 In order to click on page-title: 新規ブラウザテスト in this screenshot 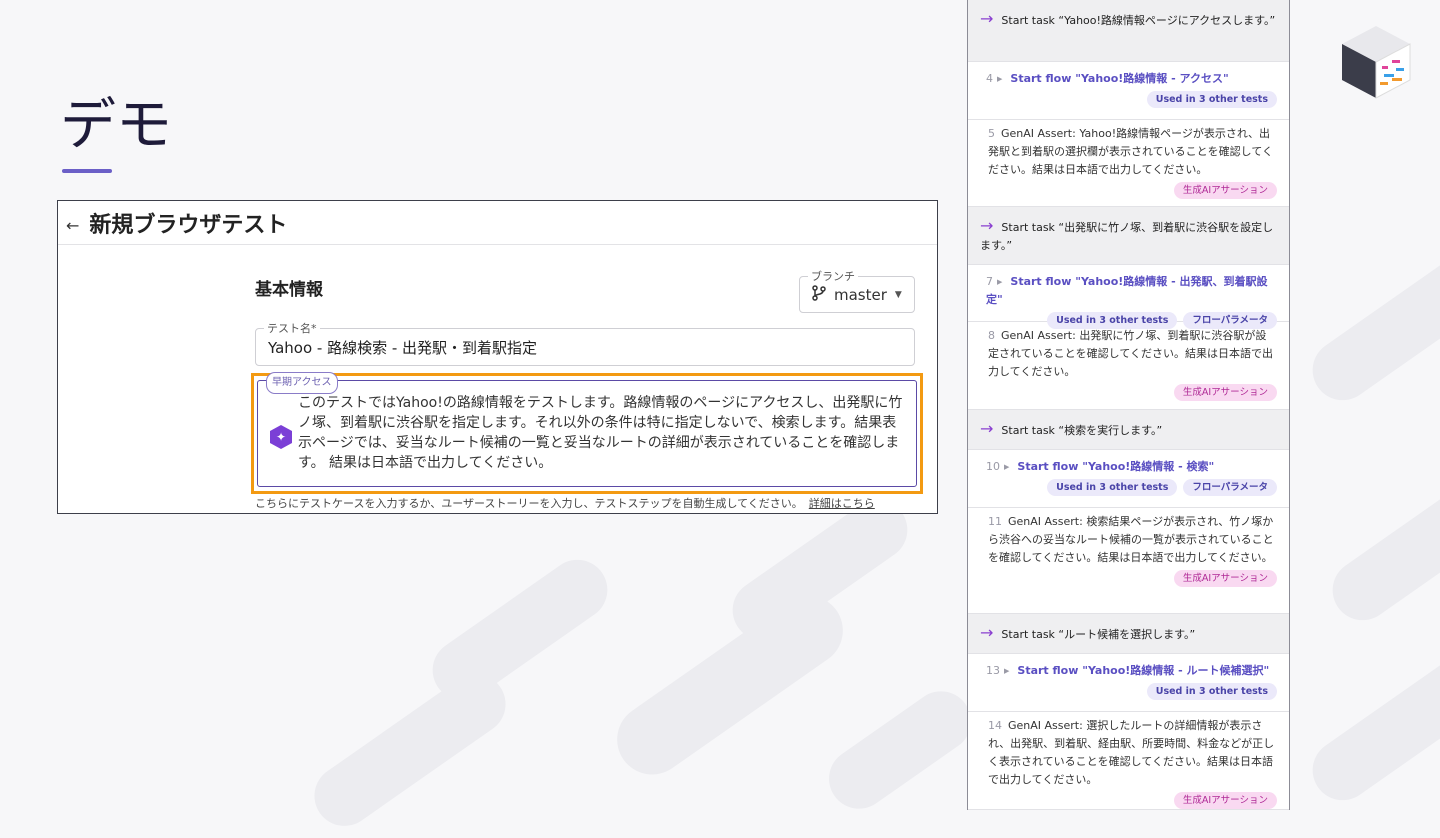, I will do `click(188, 225)`.